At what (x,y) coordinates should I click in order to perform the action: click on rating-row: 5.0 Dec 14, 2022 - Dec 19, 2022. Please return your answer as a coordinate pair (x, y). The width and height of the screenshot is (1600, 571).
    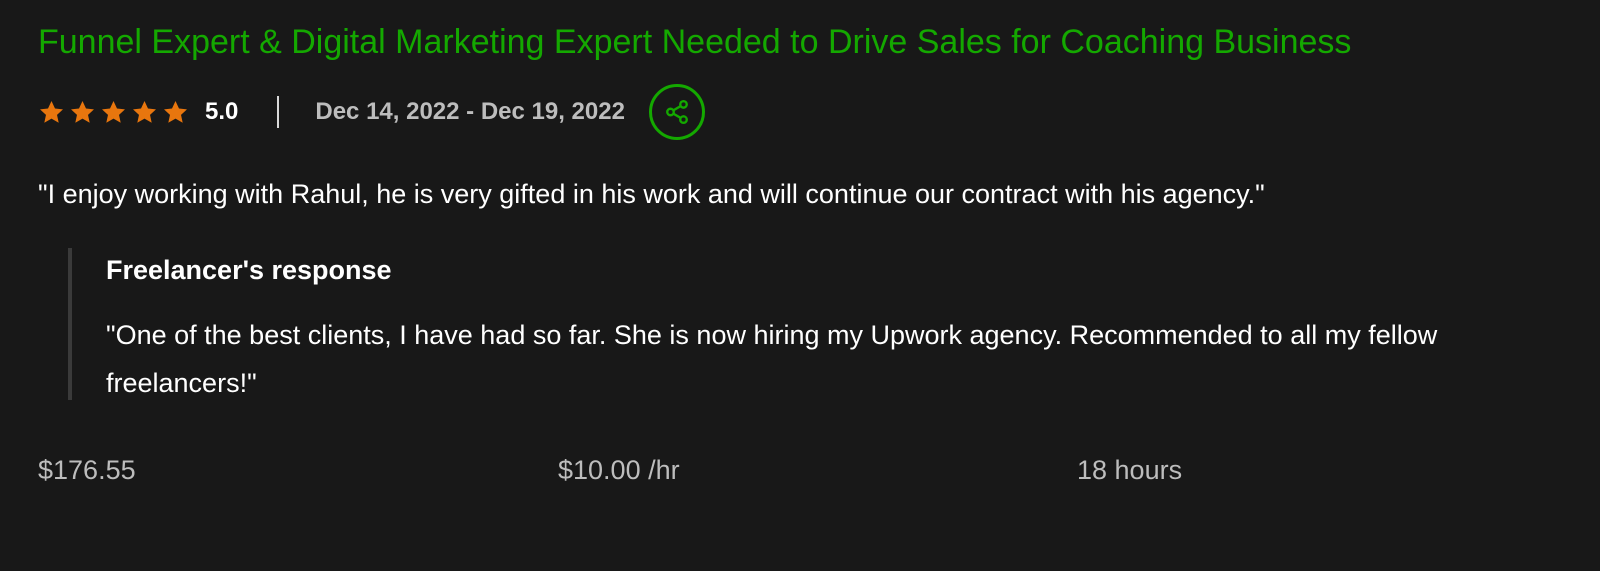
    Looking at the image, I should click on (371, 112).